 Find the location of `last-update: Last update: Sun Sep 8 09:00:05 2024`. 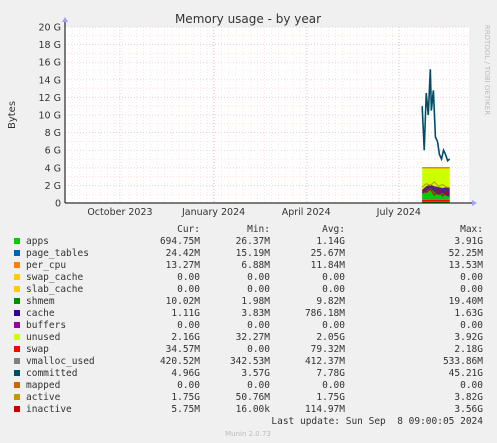

last-update: Last update: Sun Sep 8 09:00:05 2024 is located at coordinates (377, 421).